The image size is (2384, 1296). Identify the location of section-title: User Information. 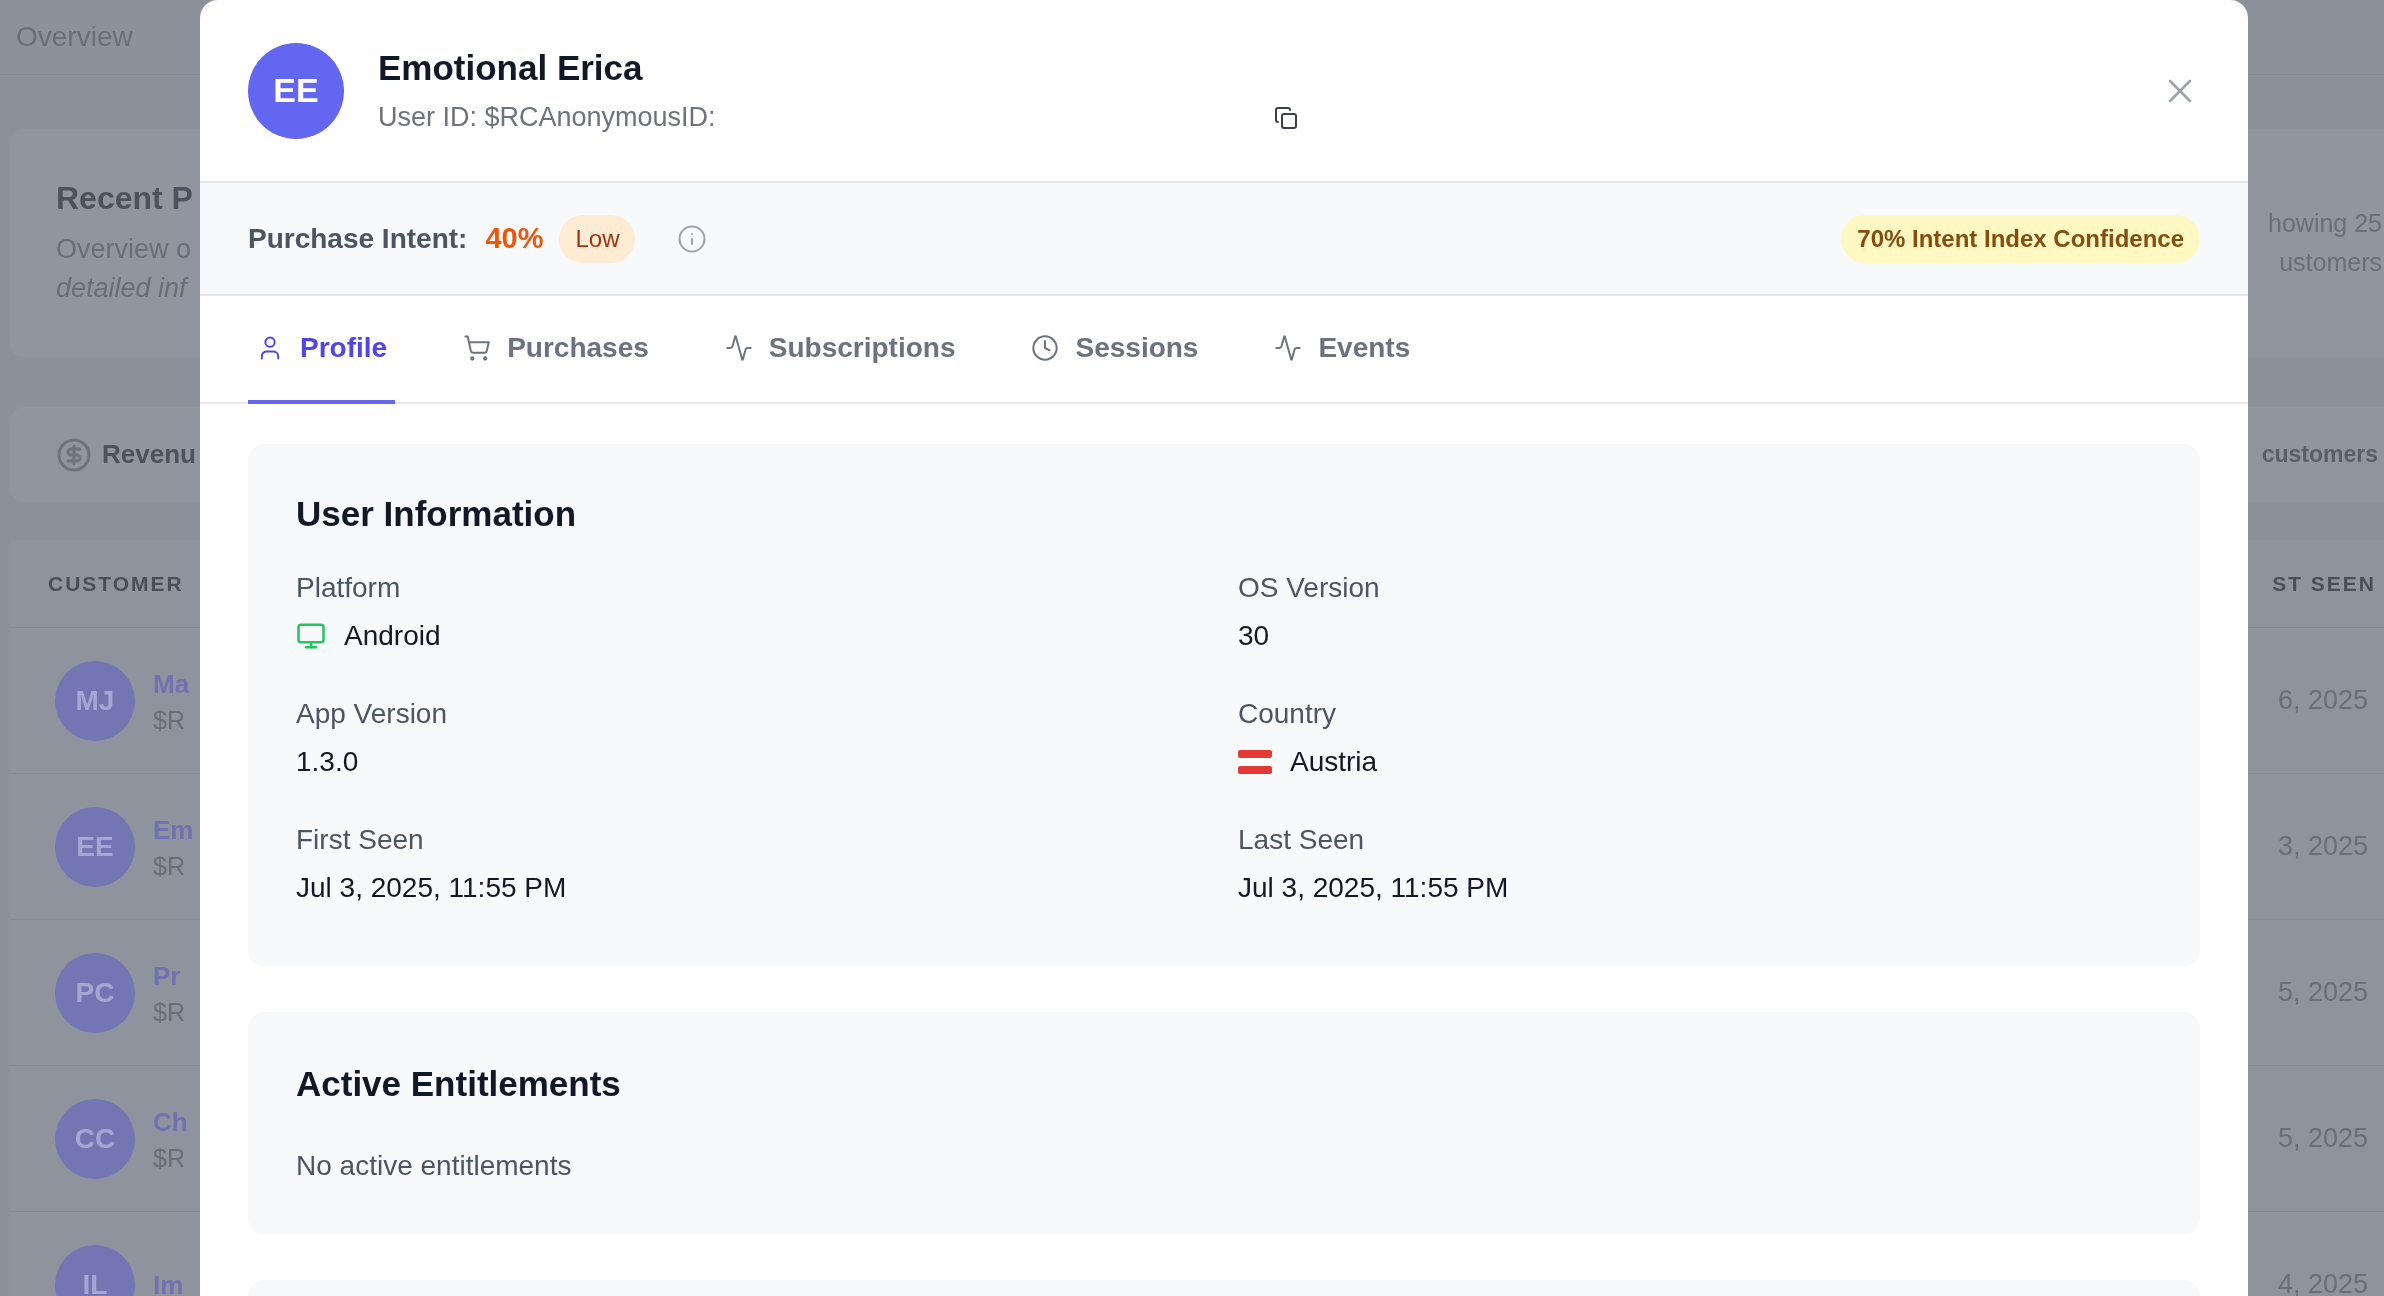
(437, 514).